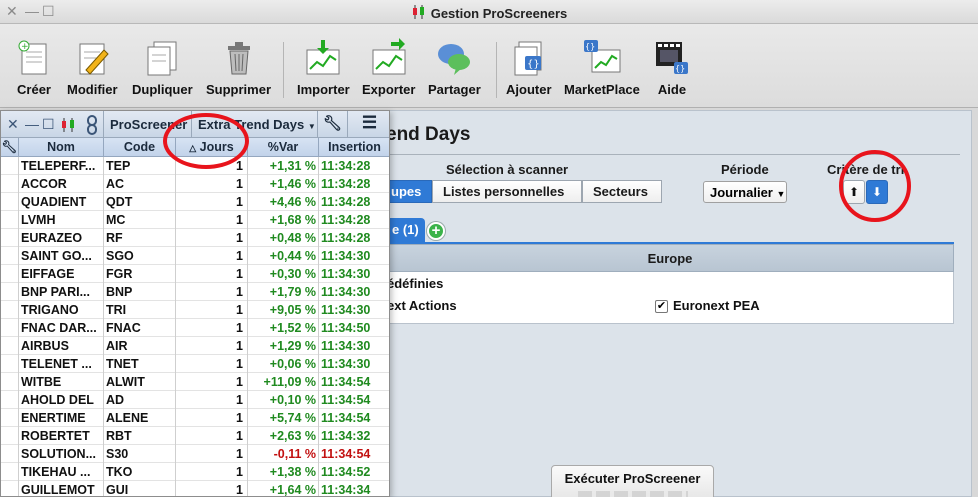 The width and height of the screenshot is (978, 497). Describe the element at coordinates (239, 89) in the screenshot. I see `delete-label: Supprimer` at that location.